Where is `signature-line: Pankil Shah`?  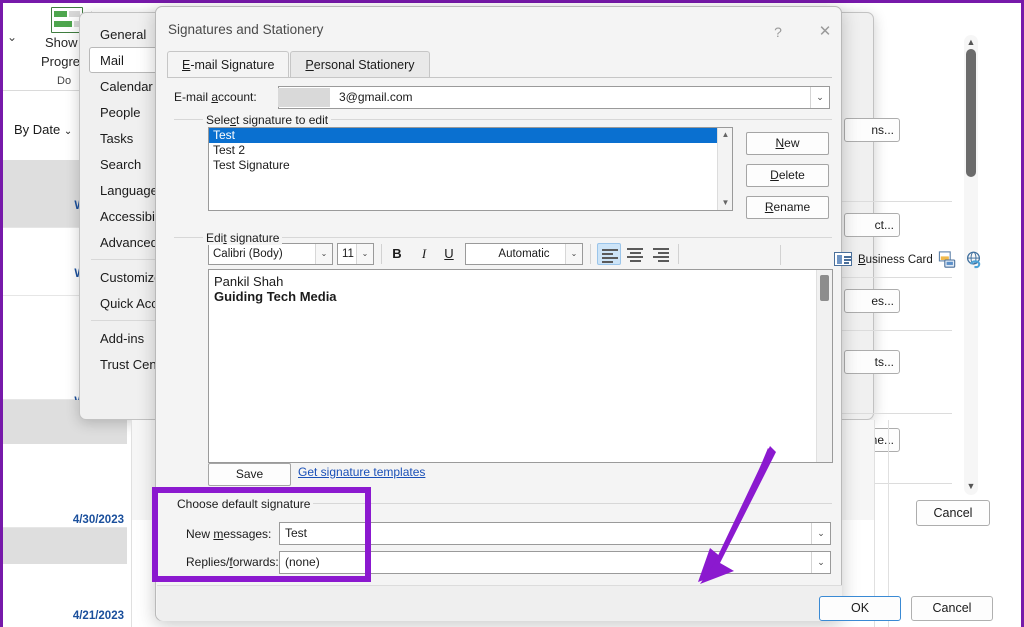
signature-line: Pankil Shah is located at coordinates (249, 281).